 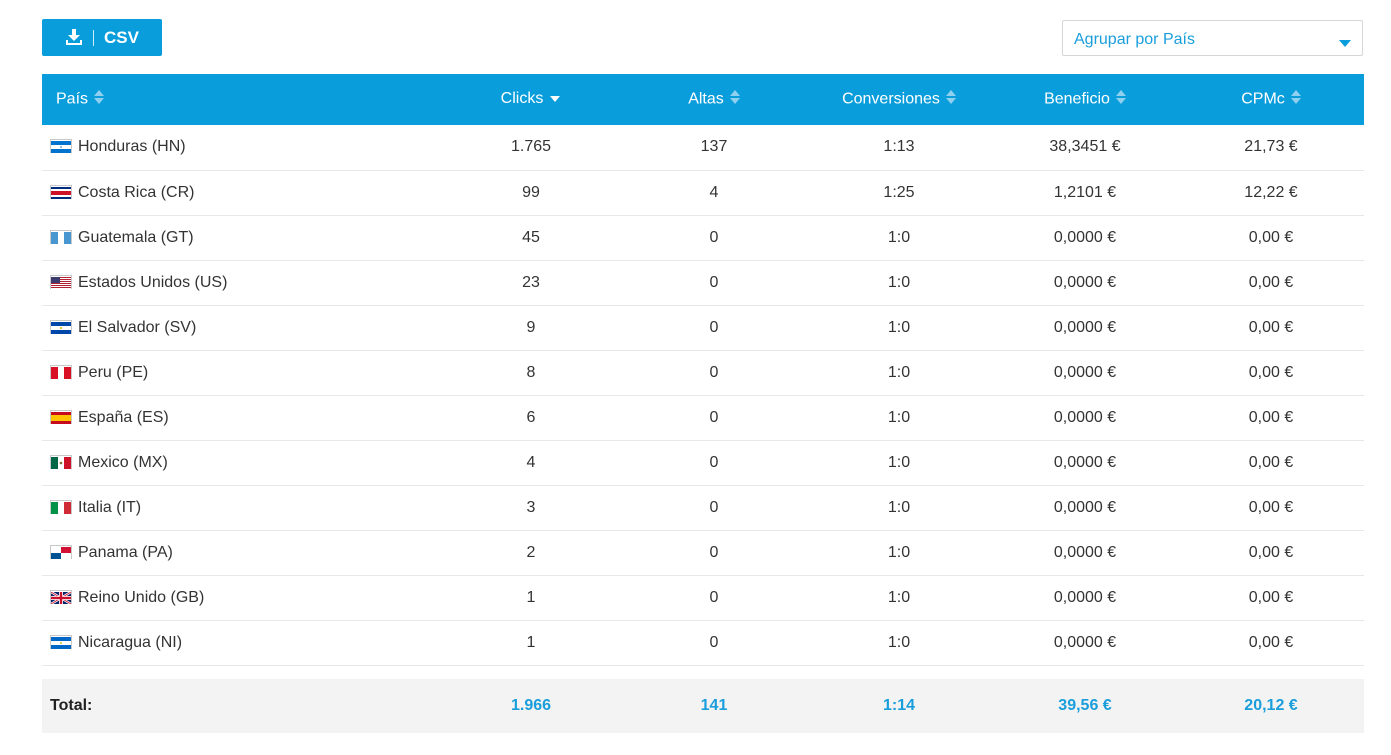 What do you see at coordinates (61, 506) in the screenshot?
I see `flag-icon-it` at bounding box center [61, 506].